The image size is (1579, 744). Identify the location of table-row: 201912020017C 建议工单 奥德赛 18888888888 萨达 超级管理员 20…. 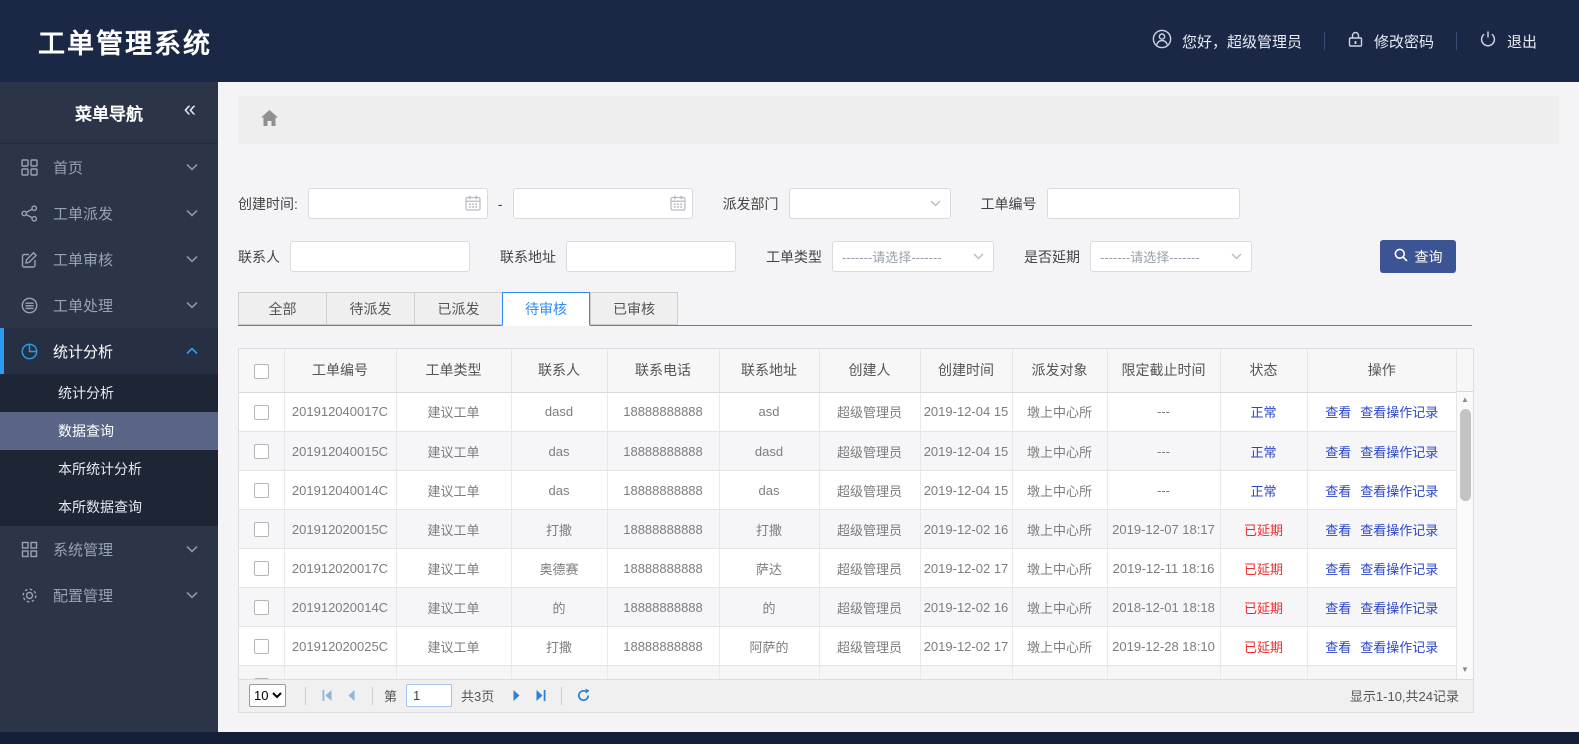
(847, 568).